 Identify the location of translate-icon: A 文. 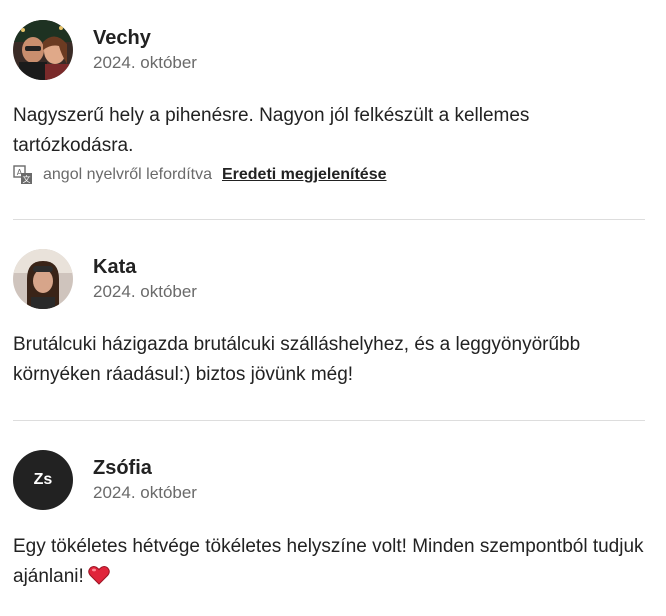
(22, 174).